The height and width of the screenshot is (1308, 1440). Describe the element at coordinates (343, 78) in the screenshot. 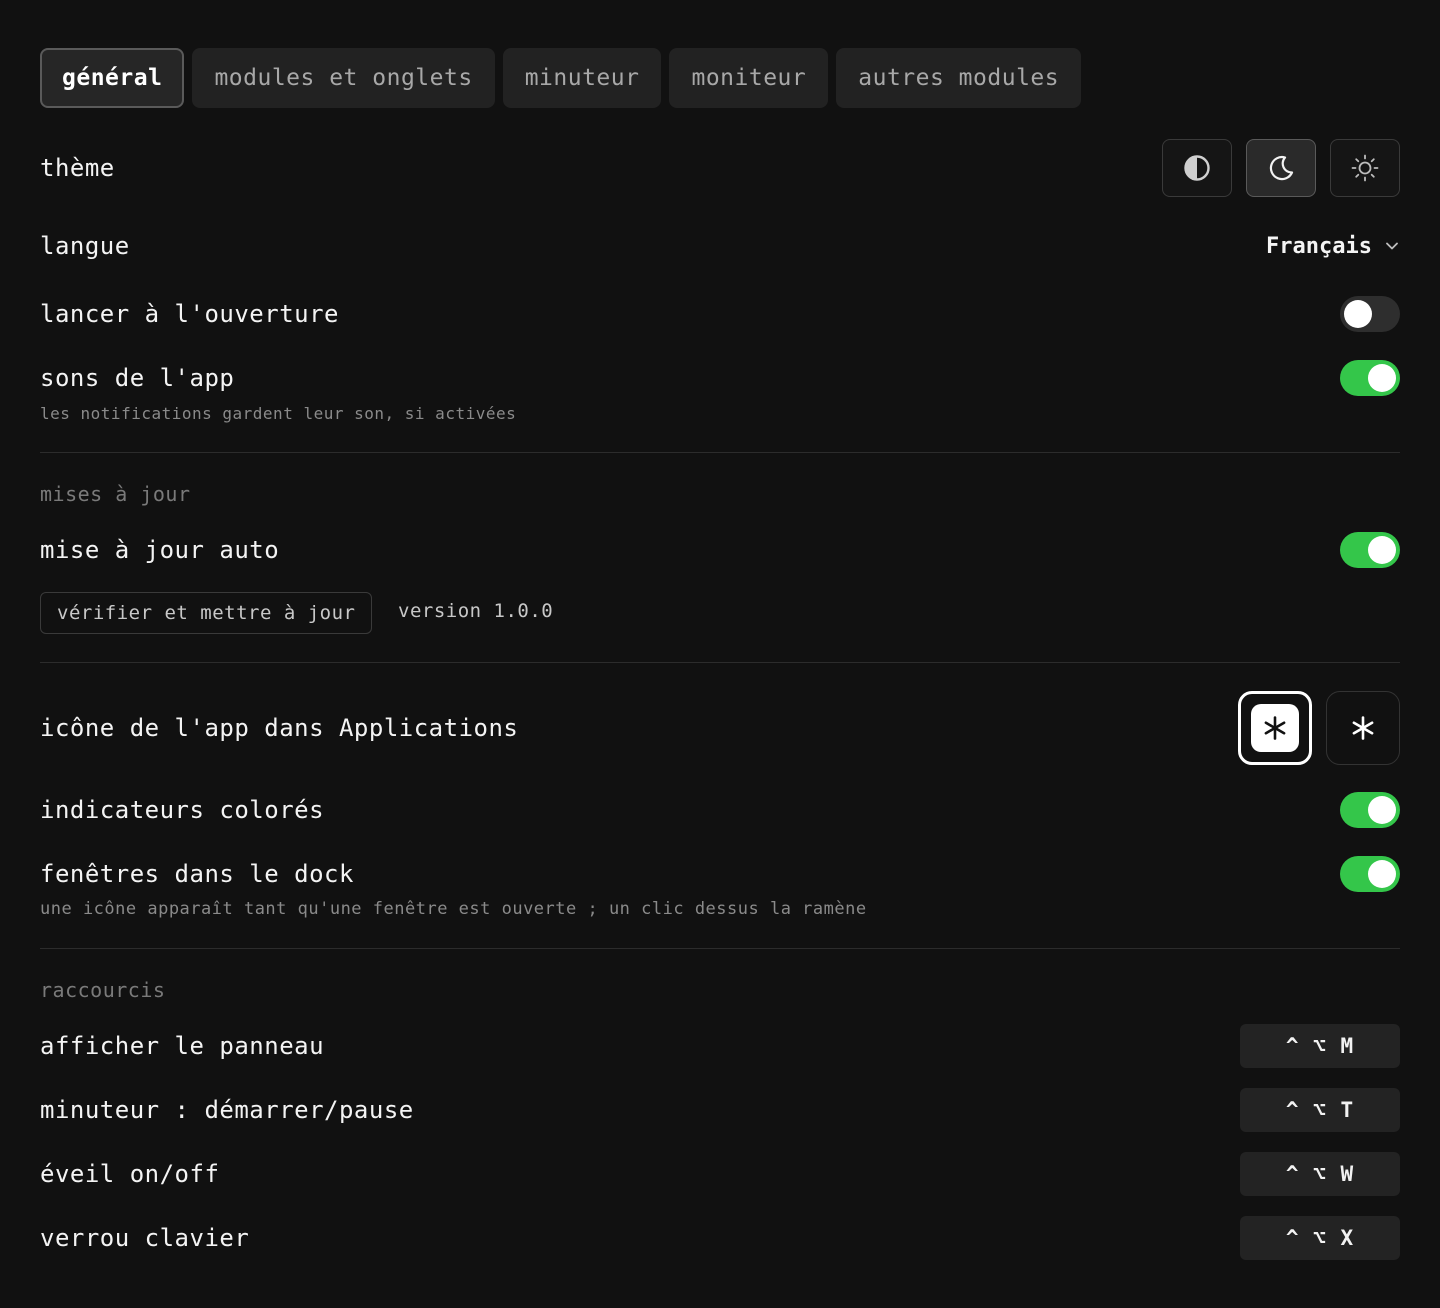

I see `tab-modules-onglets: modules et onglets` at that location.